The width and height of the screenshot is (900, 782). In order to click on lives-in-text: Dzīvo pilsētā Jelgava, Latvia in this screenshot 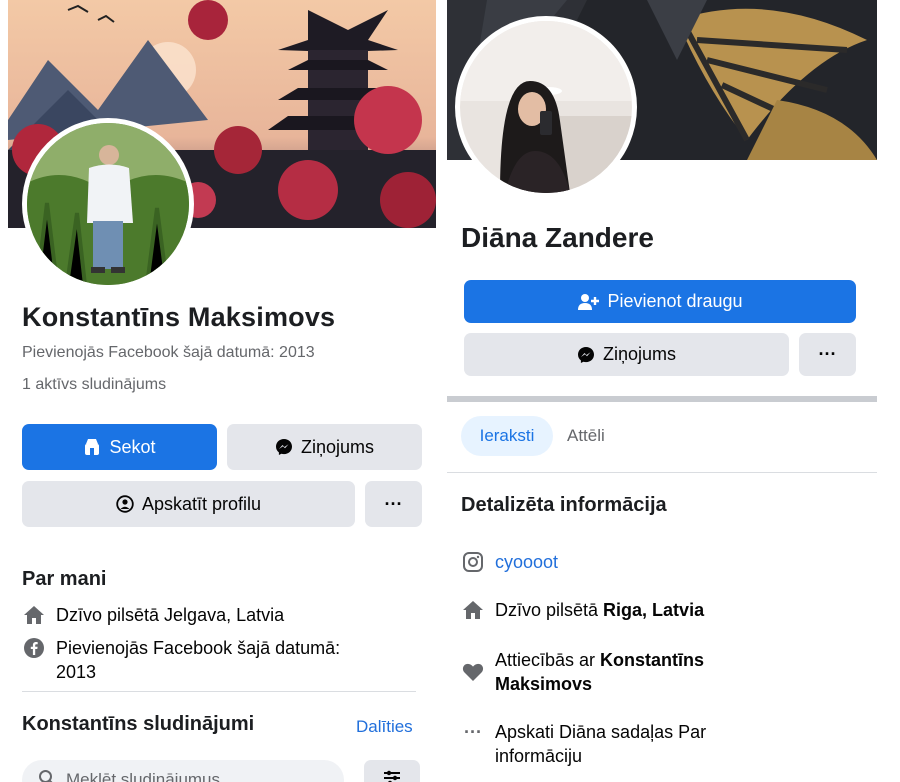, I will do `click(170, 615)`.